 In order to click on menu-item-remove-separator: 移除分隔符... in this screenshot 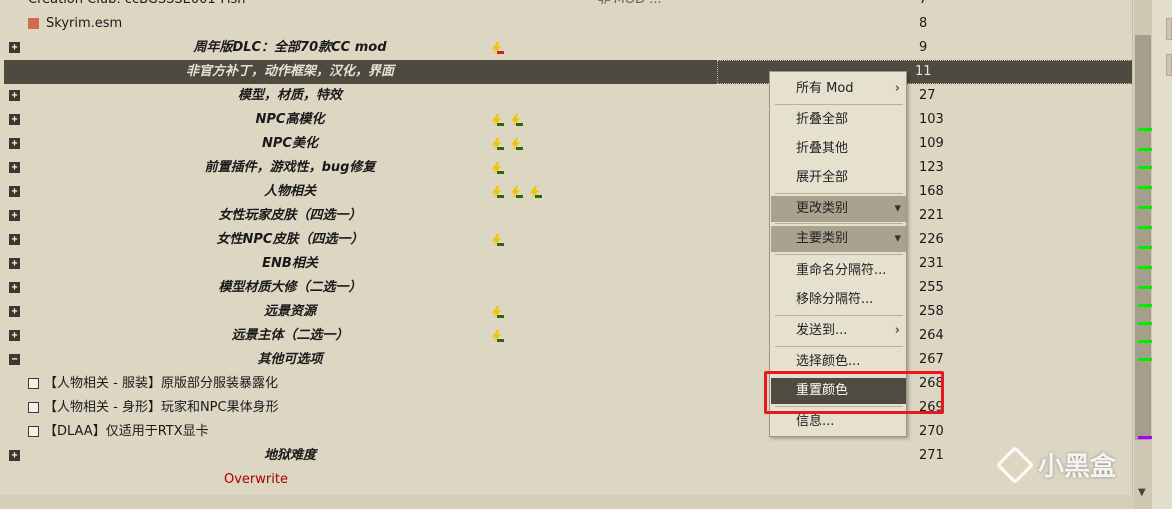, I will do `click(838, 300)`.